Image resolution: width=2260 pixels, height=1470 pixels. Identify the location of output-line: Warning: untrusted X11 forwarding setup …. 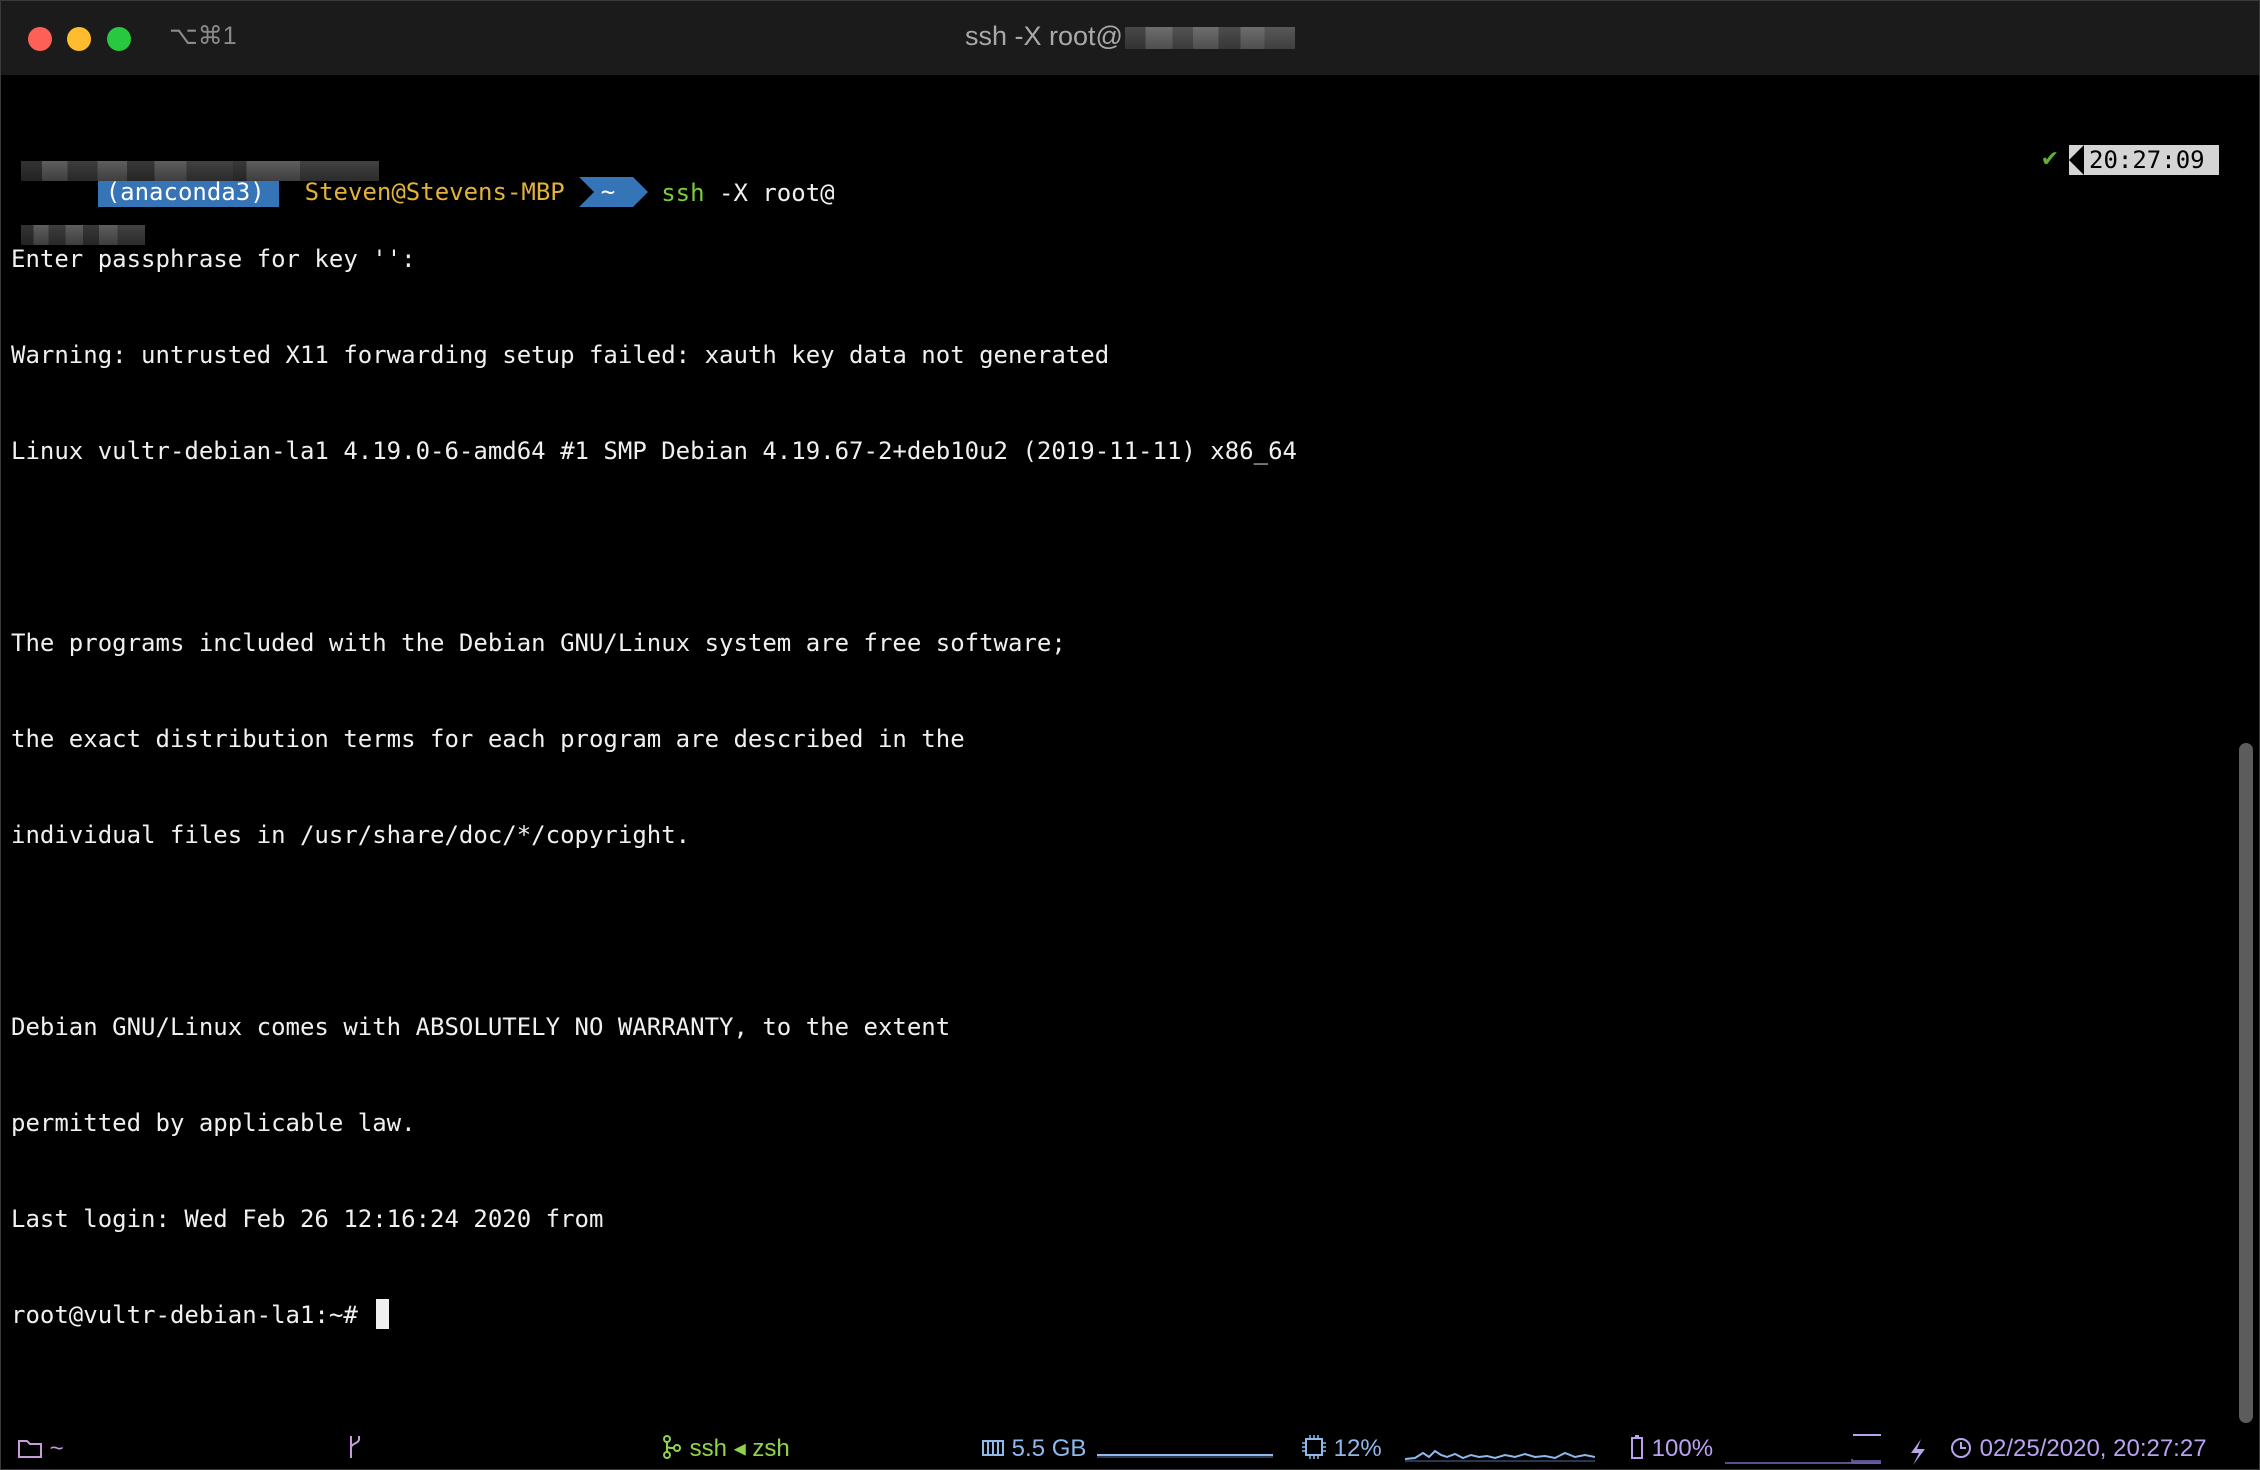
(560, 355).